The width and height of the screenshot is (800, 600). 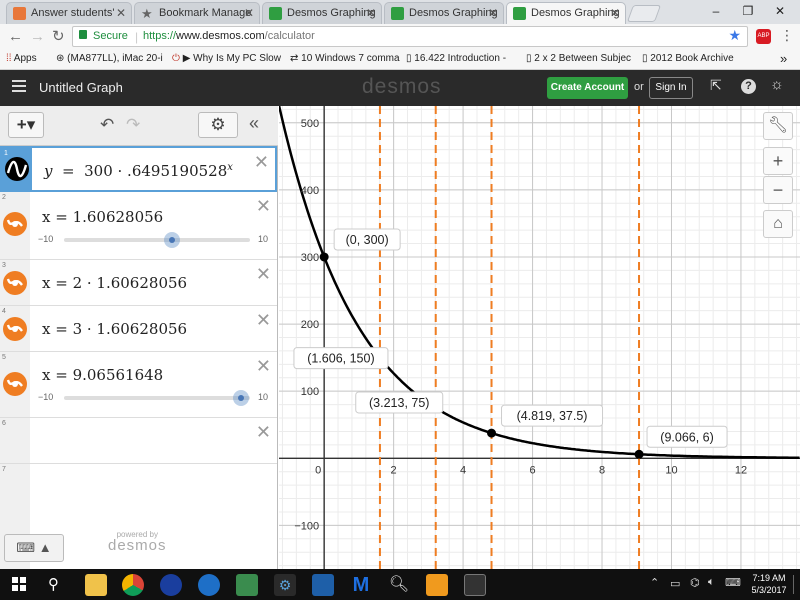 What do you see at coordinates (209, 585) in the screenshot?
I see `edge-icon` at bounding box center [209, 585].